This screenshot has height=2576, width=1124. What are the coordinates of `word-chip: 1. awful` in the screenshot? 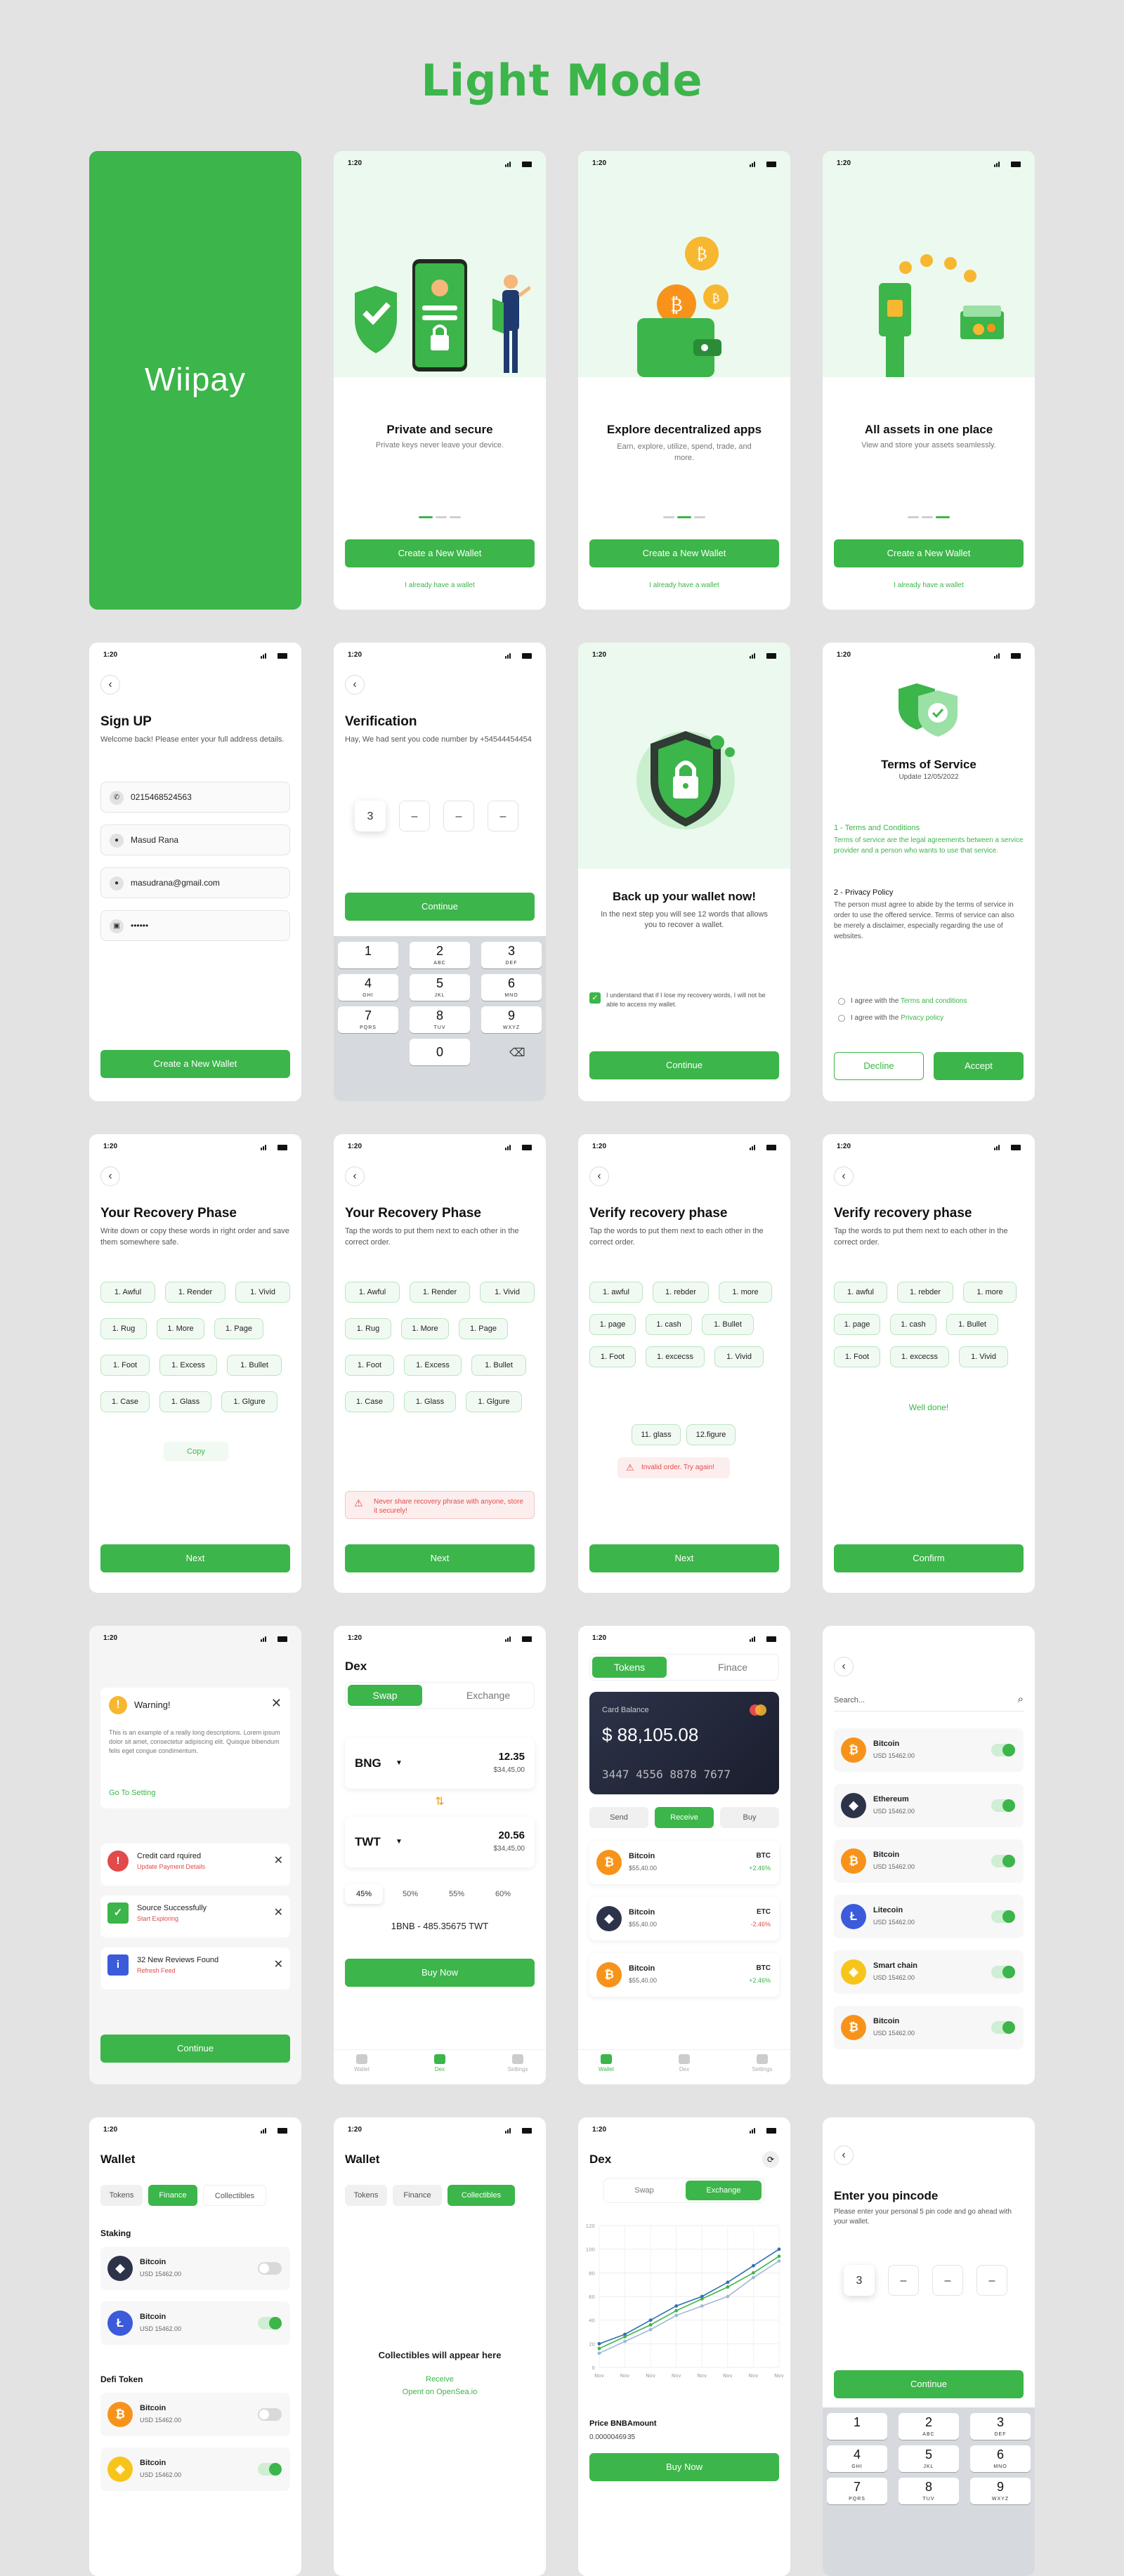 It's located at (861, 1292).